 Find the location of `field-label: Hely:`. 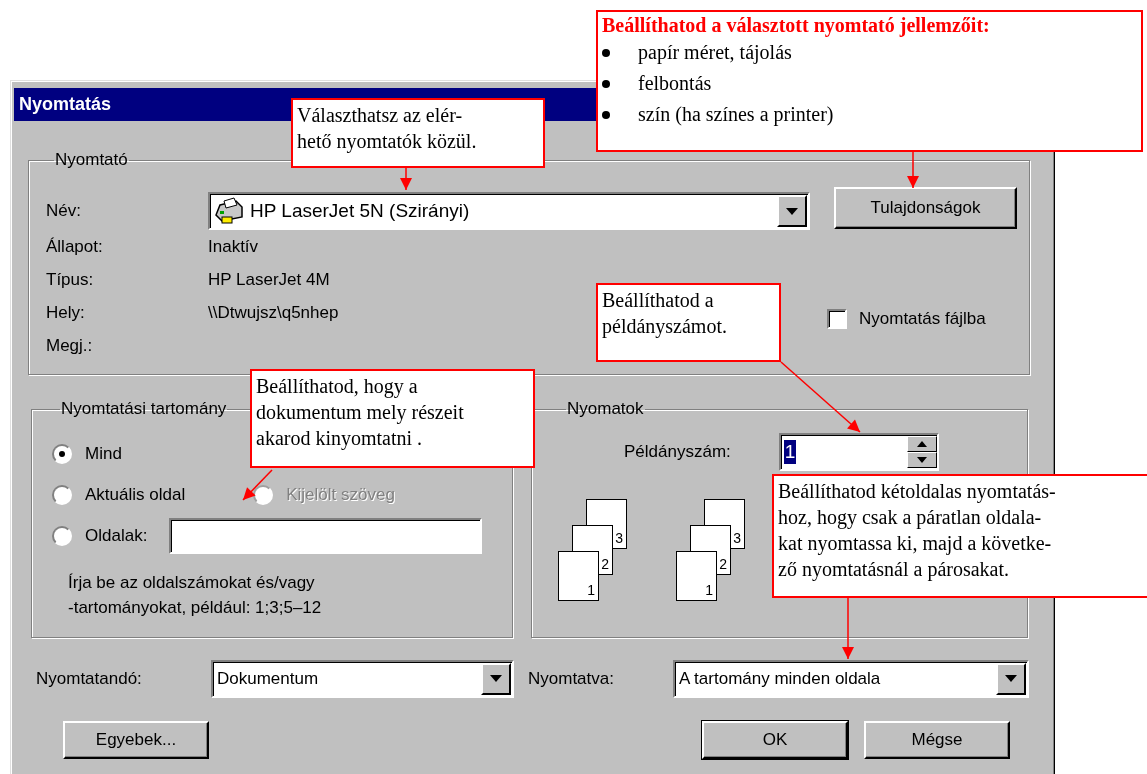

field-label: Hely: is located at coordinates (65, 313).